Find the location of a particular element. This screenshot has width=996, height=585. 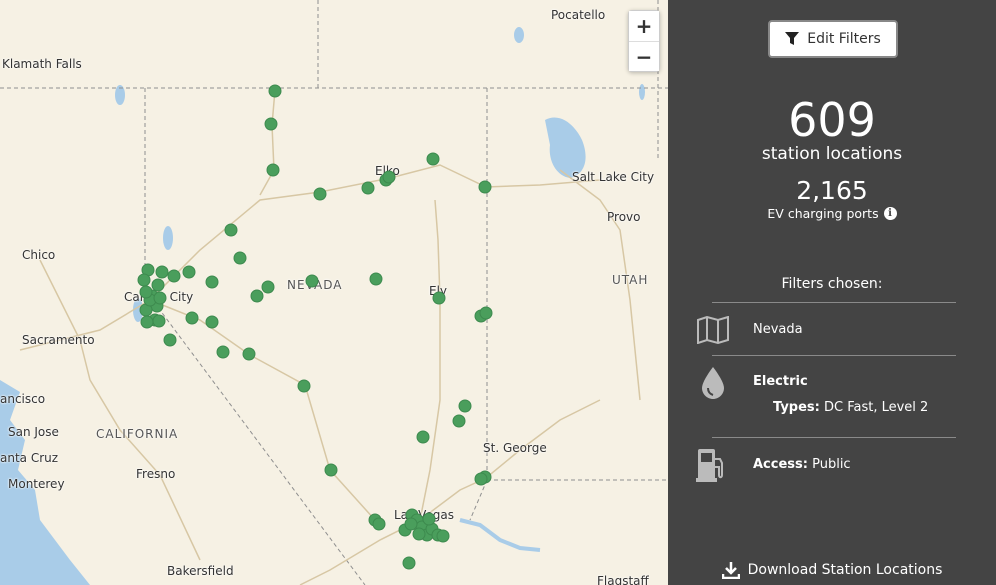

filters-title: Filters chosen: is located at coordinates (832, 284).